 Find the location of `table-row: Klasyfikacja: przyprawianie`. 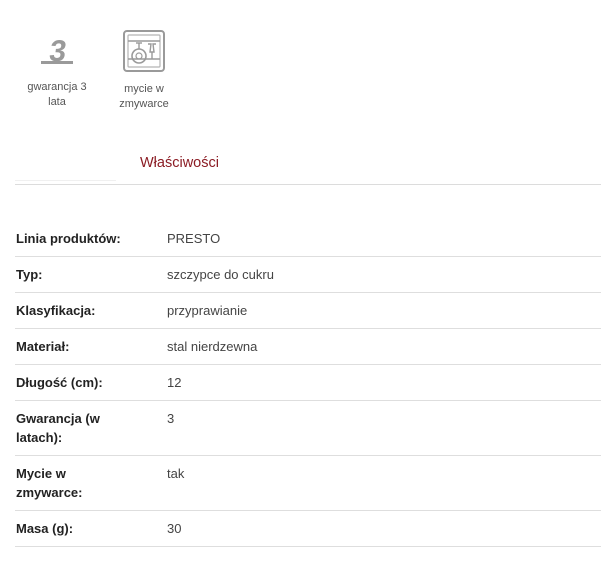

table-row: Klasyfikacja: przyprawianie is located at coordinates (308, 311).